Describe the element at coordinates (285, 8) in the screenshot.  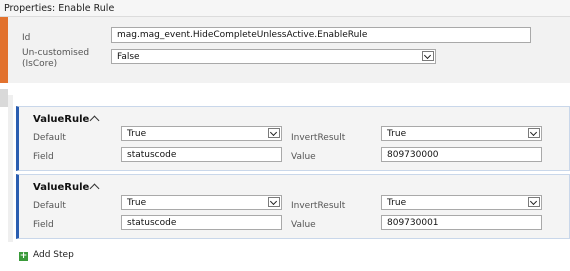
I see `window-title: Properties: Enable Rule` at that location.